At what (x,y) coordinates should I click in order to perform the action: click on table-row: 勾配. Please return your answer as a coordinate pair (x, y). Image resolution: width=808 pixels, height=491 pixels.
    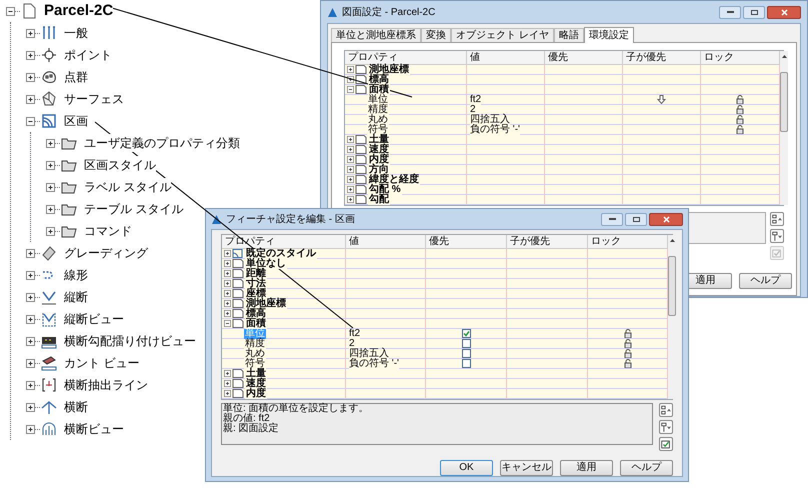
    Looking at the image, I should click on (562, 200).